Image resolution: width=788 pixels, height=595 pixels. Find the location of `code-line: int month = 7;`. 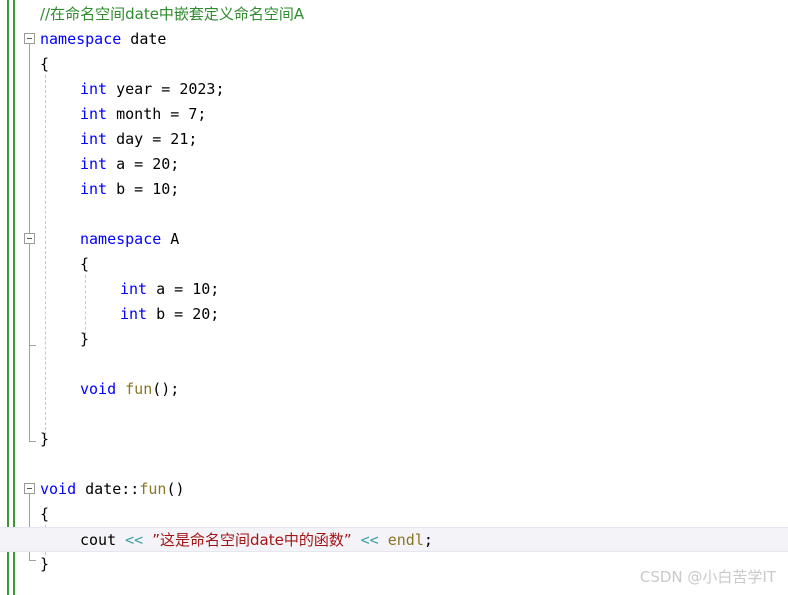

code-line: int month = 7; is located at coordinates (394, 114).